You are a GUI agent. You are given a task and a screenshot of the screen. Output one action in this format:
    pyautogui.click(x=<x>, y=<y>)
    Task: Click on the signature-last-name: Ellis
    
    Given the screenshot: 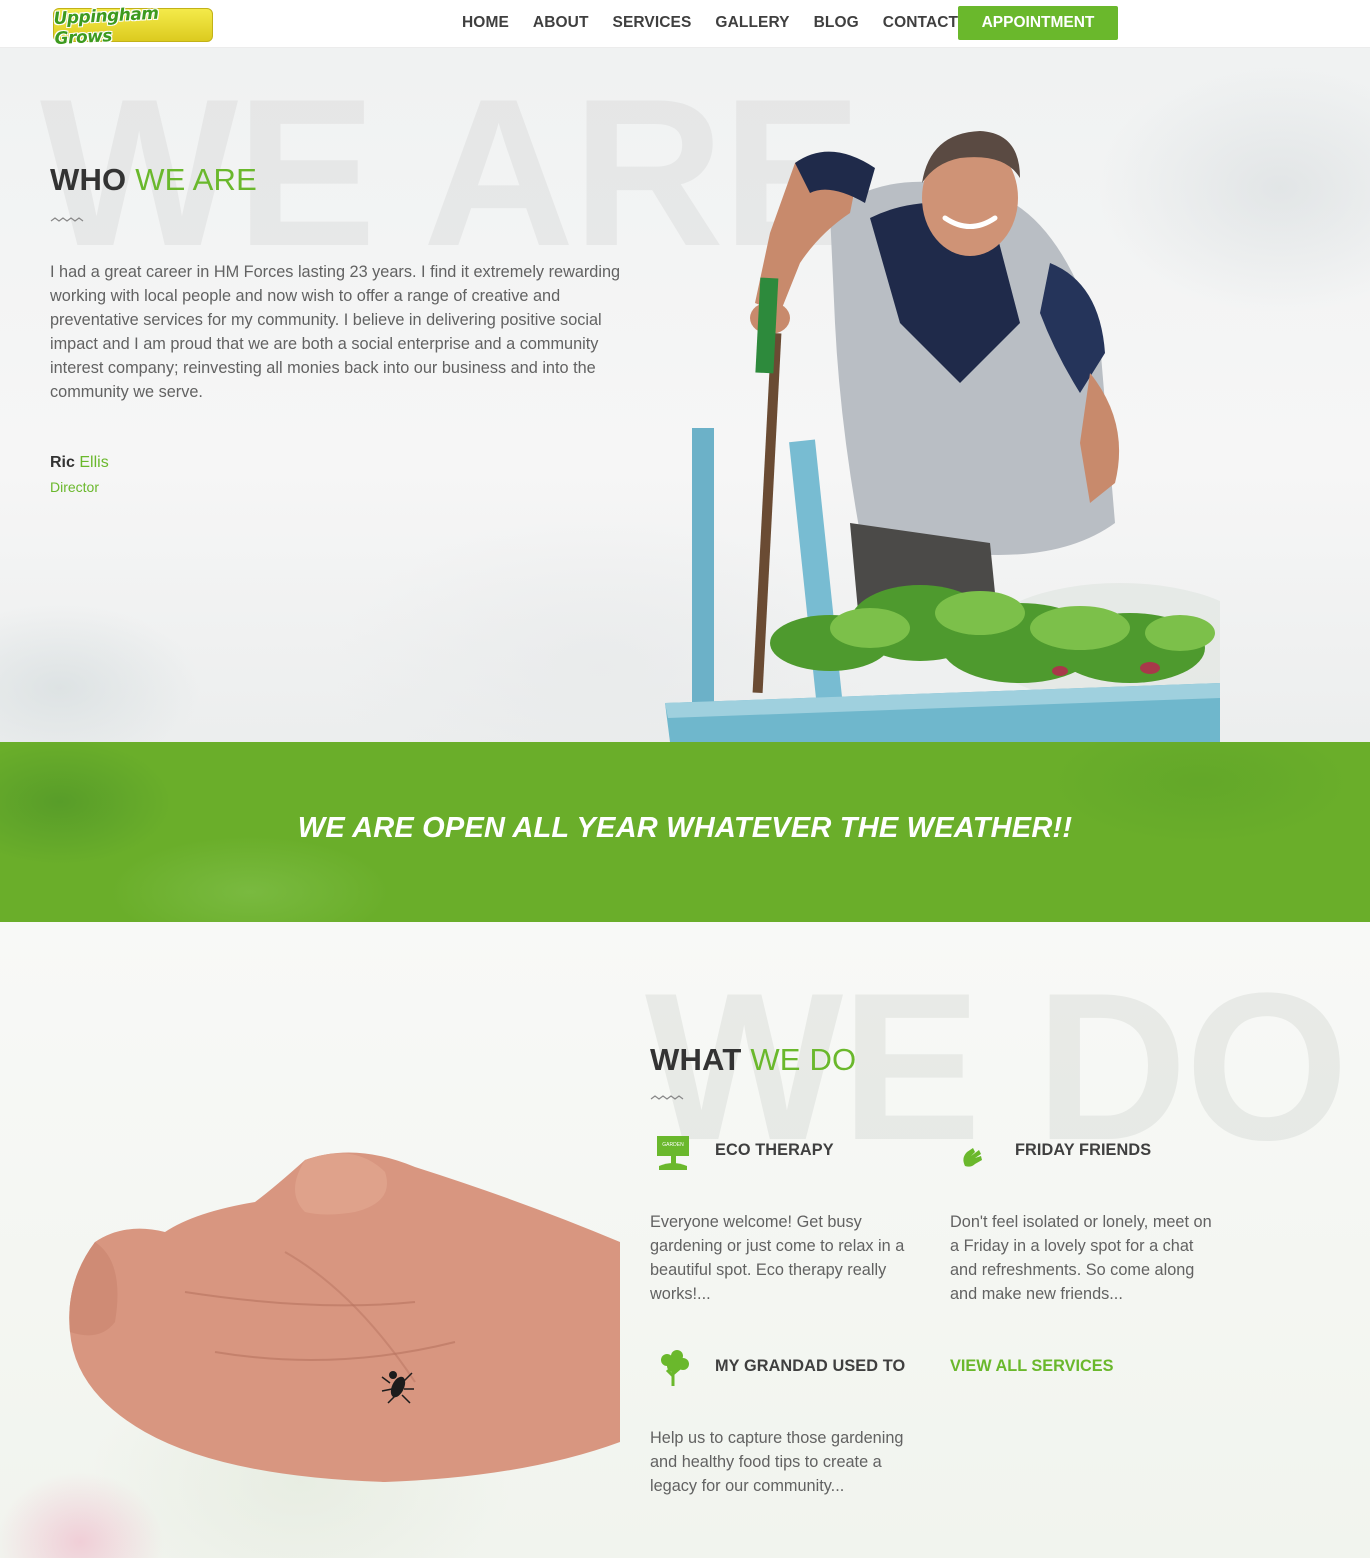 What is the action you would take?
    pyautogui.click(x=94, y=462)
    